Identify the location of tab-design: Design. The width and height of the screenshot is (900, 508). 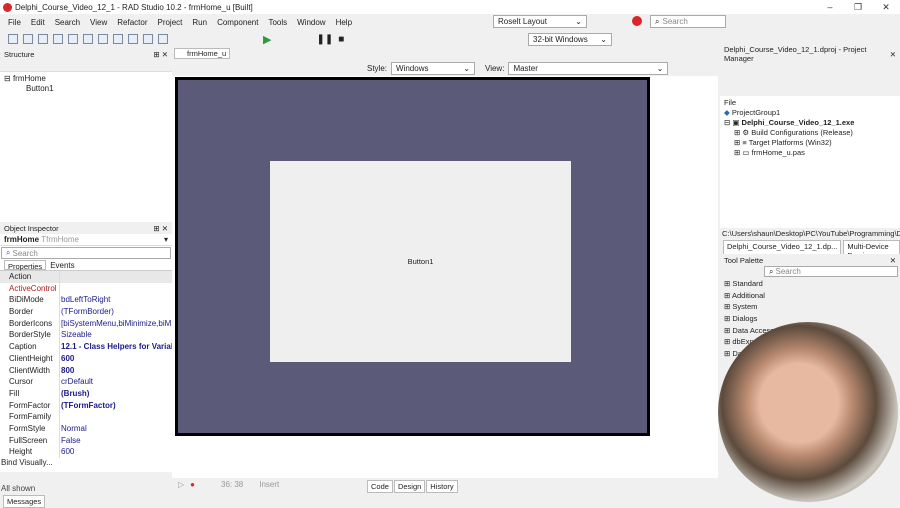
(409, 486).